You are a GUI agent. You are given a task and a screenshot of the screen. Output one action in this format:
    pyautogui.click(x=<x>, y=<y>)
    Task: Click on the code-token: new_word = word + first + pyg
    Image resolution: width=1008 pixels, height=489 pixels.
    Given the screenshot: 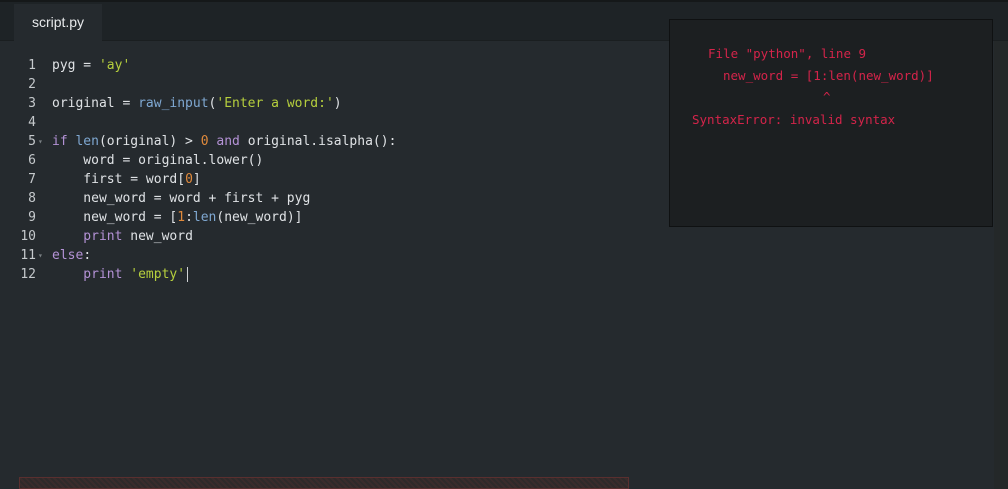 What is the action you would take?
    pyautogui.click(x=181, y=198)
    